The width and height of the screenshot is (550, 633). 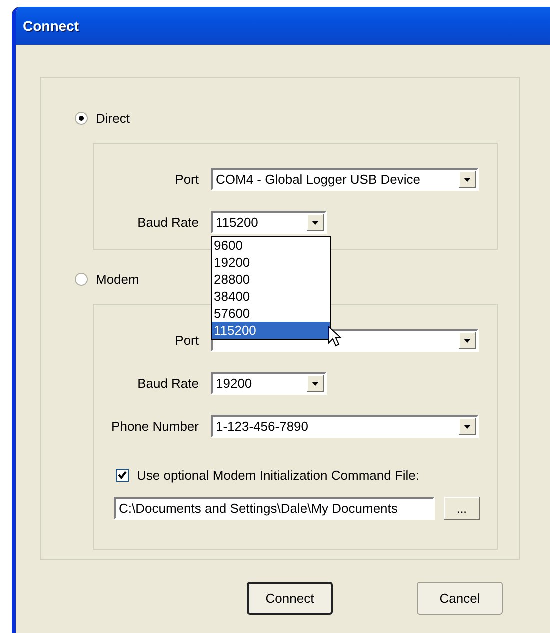 What do you see at coordinates (154, 426) in the screenshot?
I see `field-label: Phone Number` at bounding box center [154, 426].